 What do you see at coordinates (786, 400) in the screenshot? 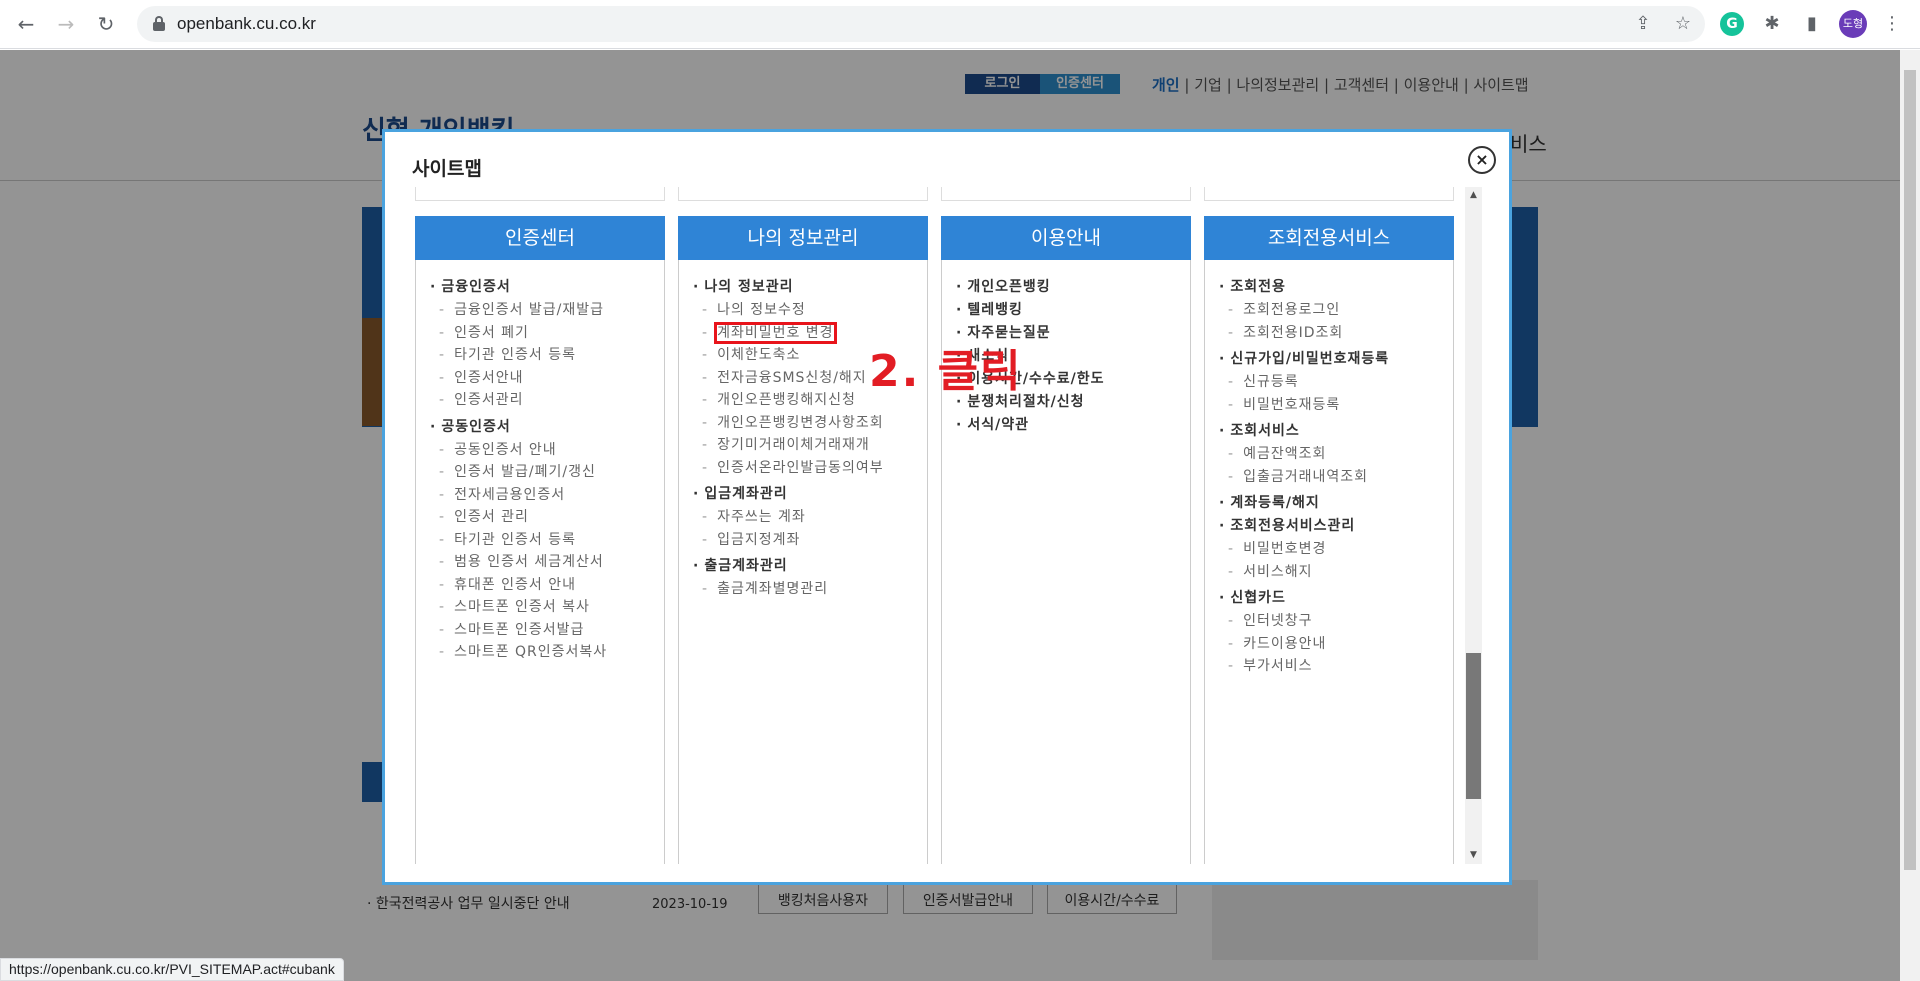
I see `sitemap-sub-link-label: 개인오픈뱅킹해지신청` at bounding box center [786, 400].